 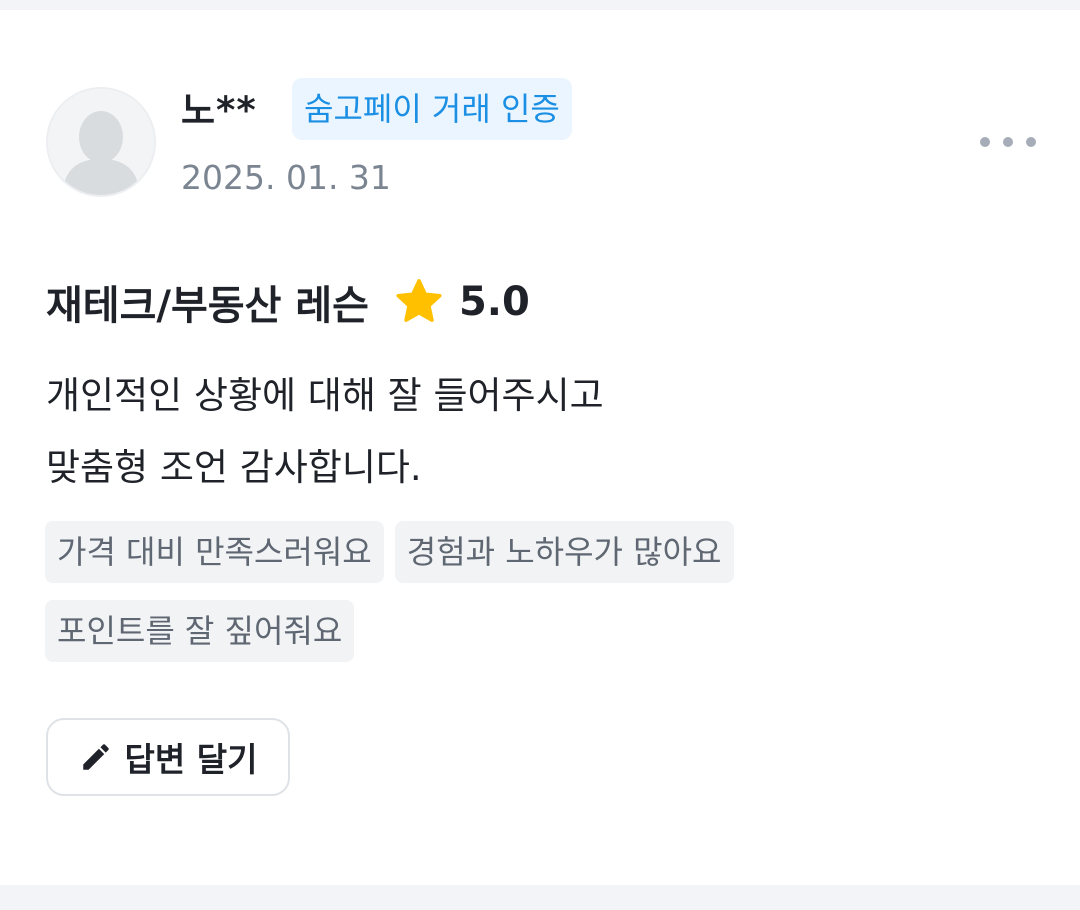 I want to click on review-text-line: 개인적인 상황에 대해 잘 들어주시고, so click(x=325, y=395).